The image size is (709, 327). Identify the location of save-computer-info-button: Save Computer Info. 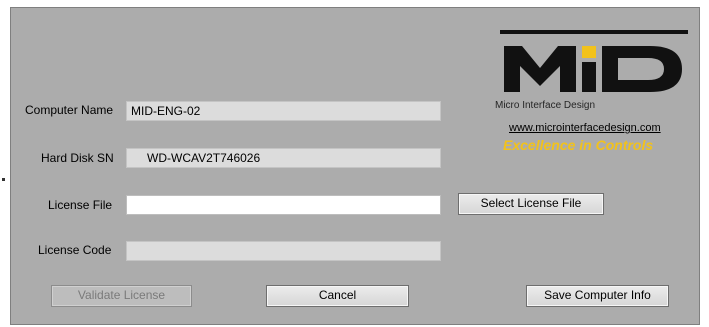
(597, 296).